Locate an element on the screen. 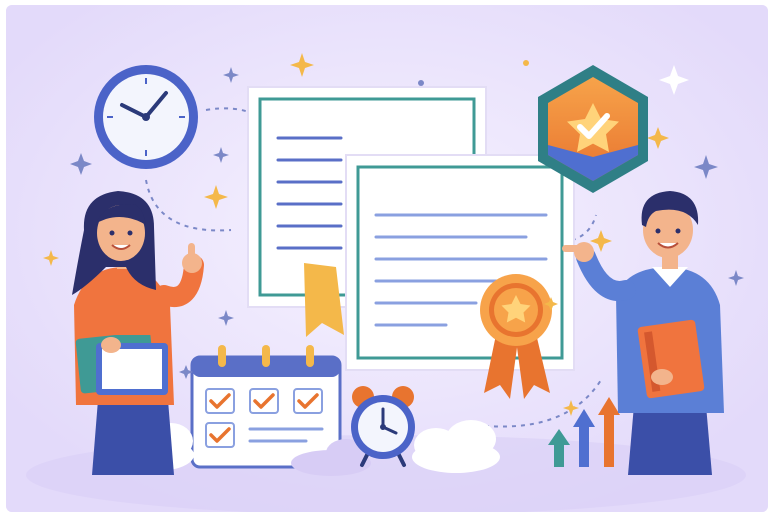 The image size is (774, 519). certificate-document-icon is located at coordinates (460, 262).